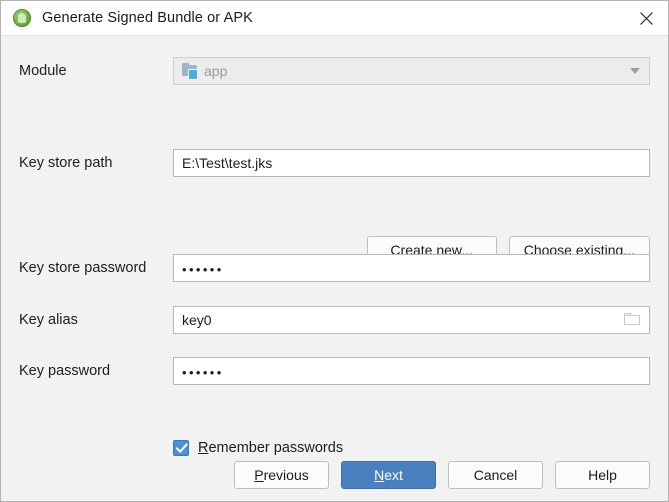  Describe the element at coordinates (276, 448) in the screenshot. I see `remember-passwords-label-after: emember passwords` at that location.